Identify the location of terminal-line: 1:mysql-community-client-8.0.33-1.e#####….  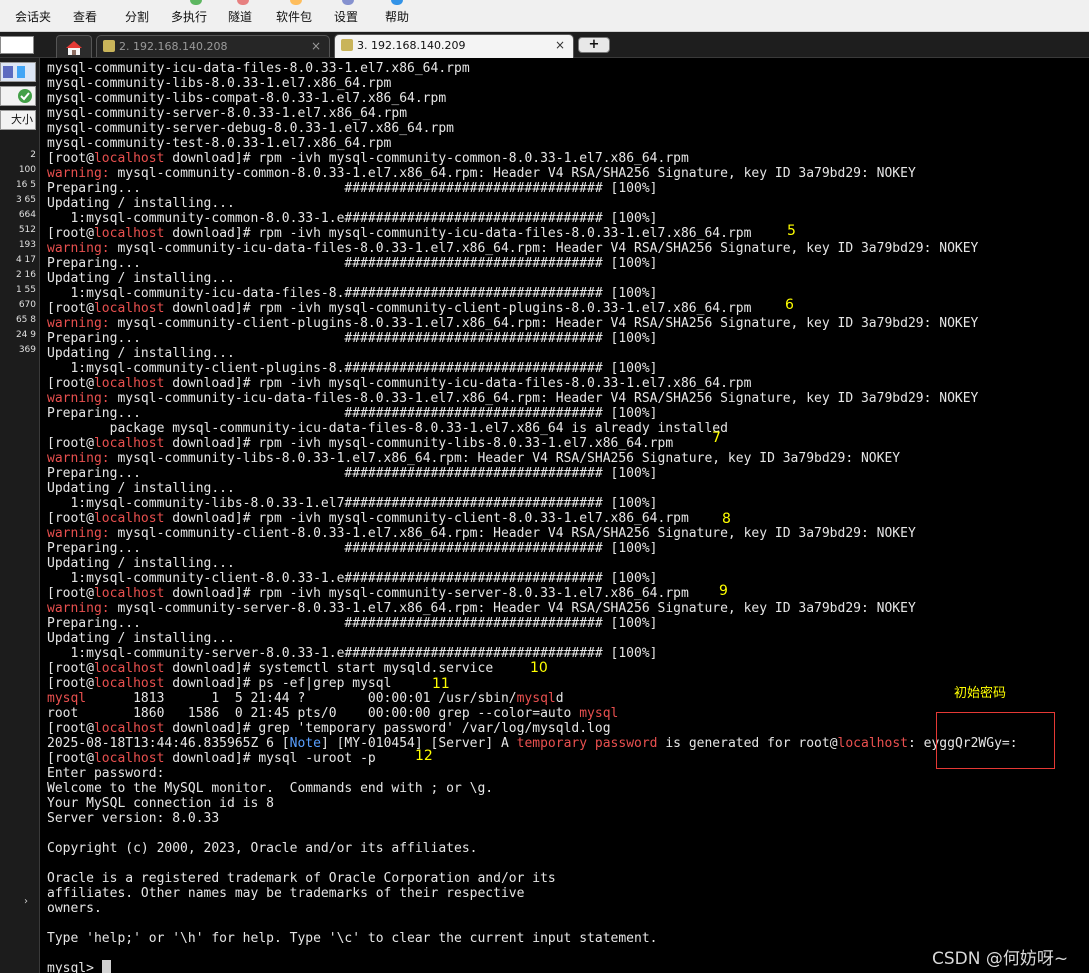
(532, 578).